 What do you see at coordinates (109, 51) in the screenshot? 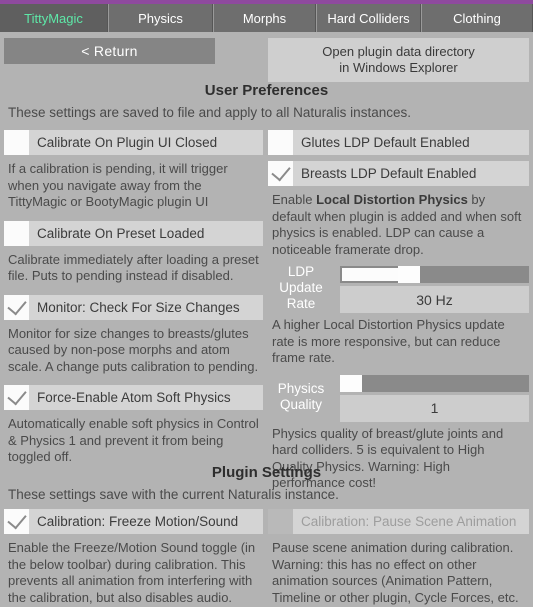
I see `return-button: < Return` at bounding box center [109, 51].